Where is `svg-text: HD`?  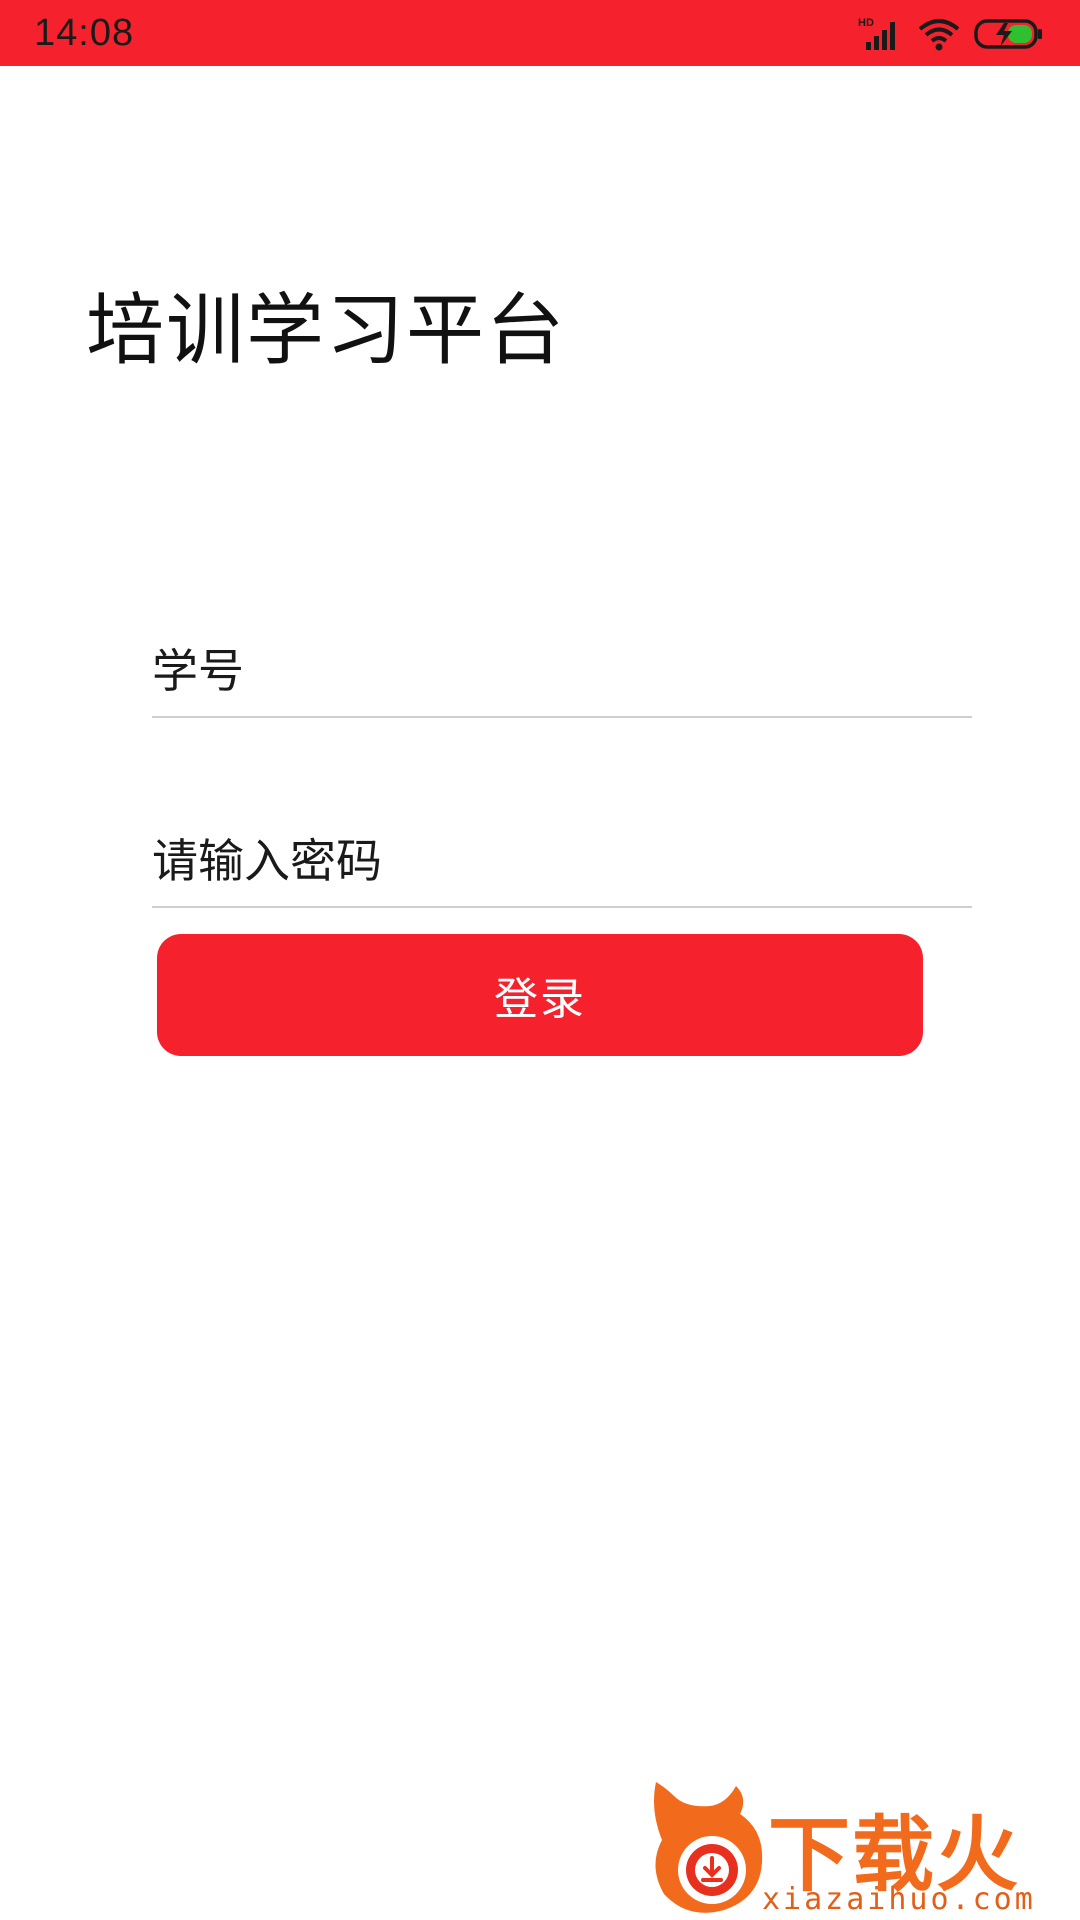
svg-text: HD is located at coordinates (866, 23).